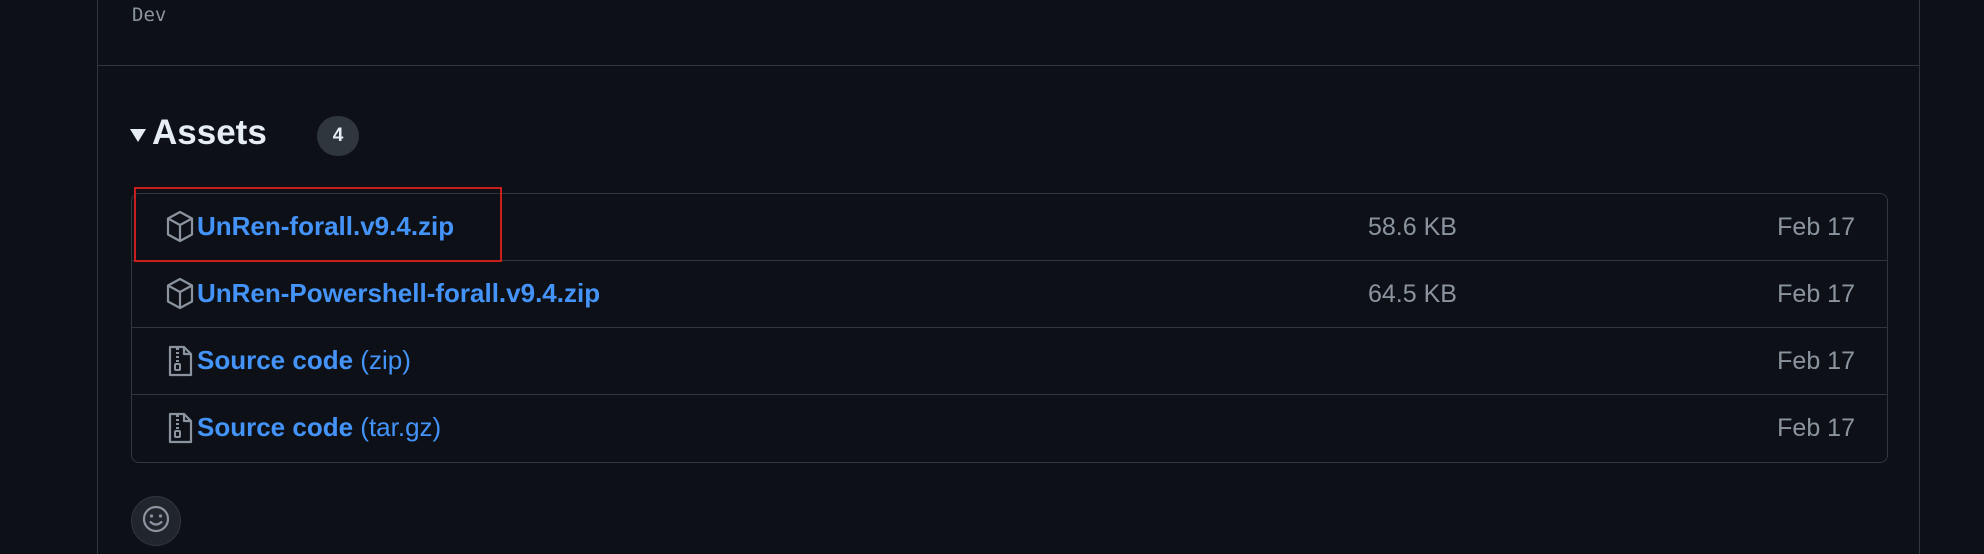 The image size is (1984, 554). I want to click on smiley-icon, so click(156, 521).